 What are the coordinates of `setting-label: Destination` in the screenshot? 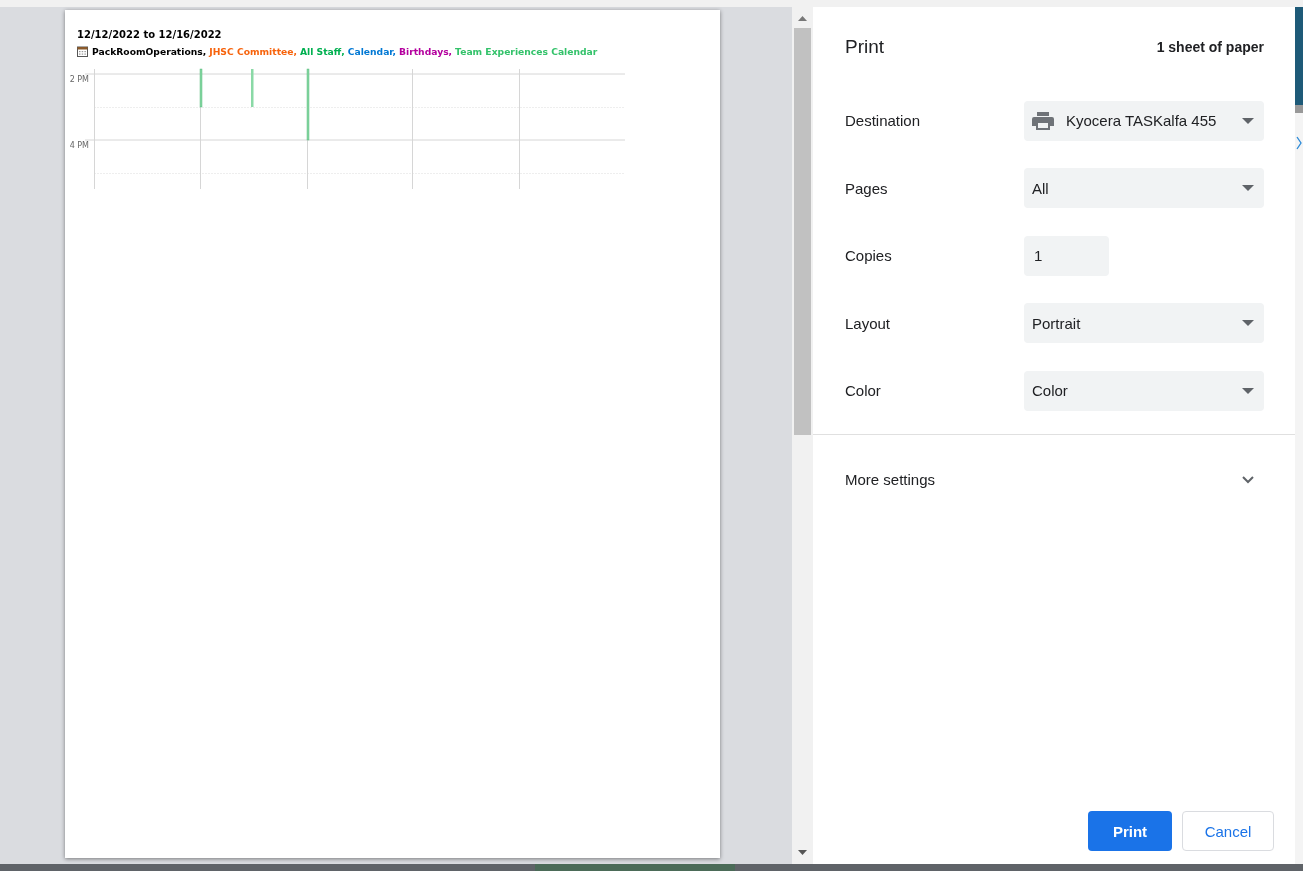 It's located at (883, 121).